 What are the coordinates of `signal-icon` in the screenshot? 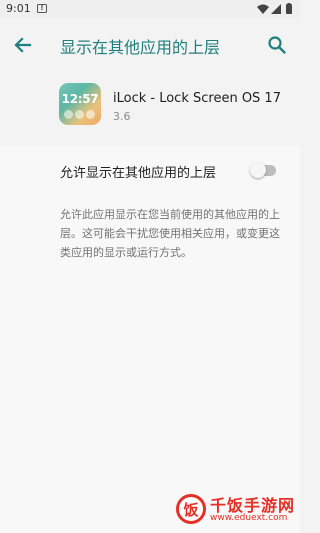 It's located at (276, 9).